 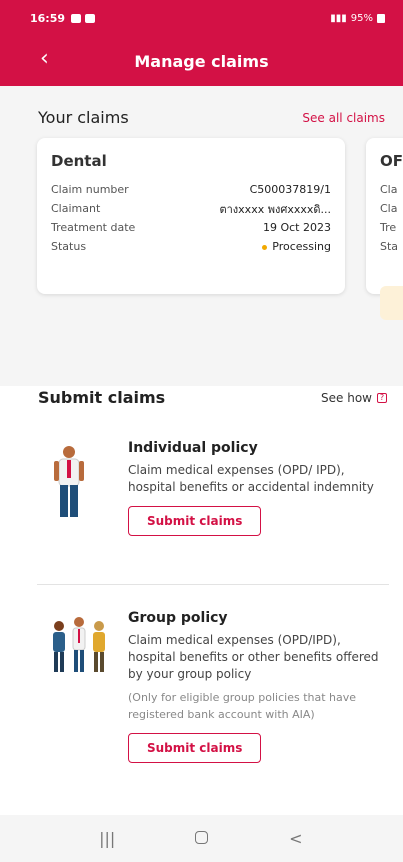 I want to click on group-policy-title: Group policy, so click(x=178, y=618).